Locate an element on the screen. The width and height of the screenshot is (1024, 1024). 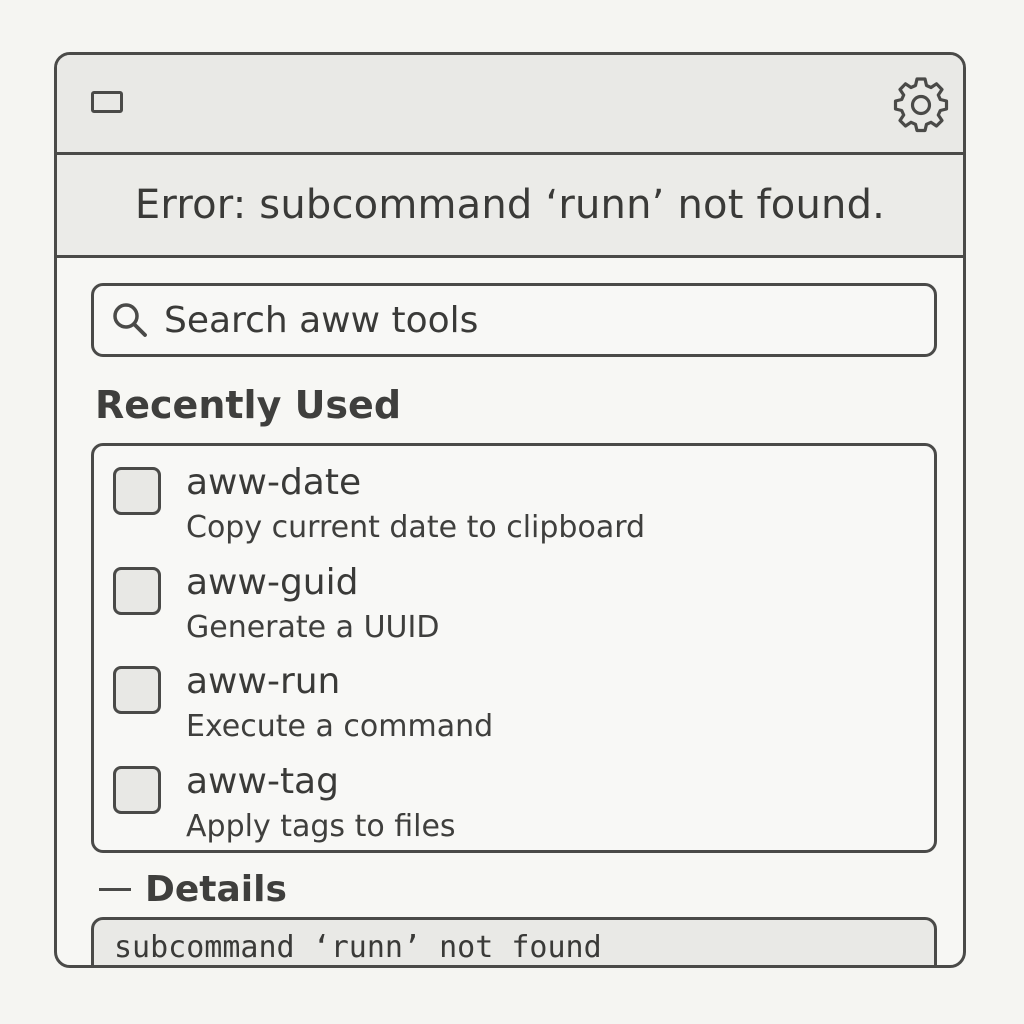
tool-name: aww-guid is located at coordinates (272, 582).